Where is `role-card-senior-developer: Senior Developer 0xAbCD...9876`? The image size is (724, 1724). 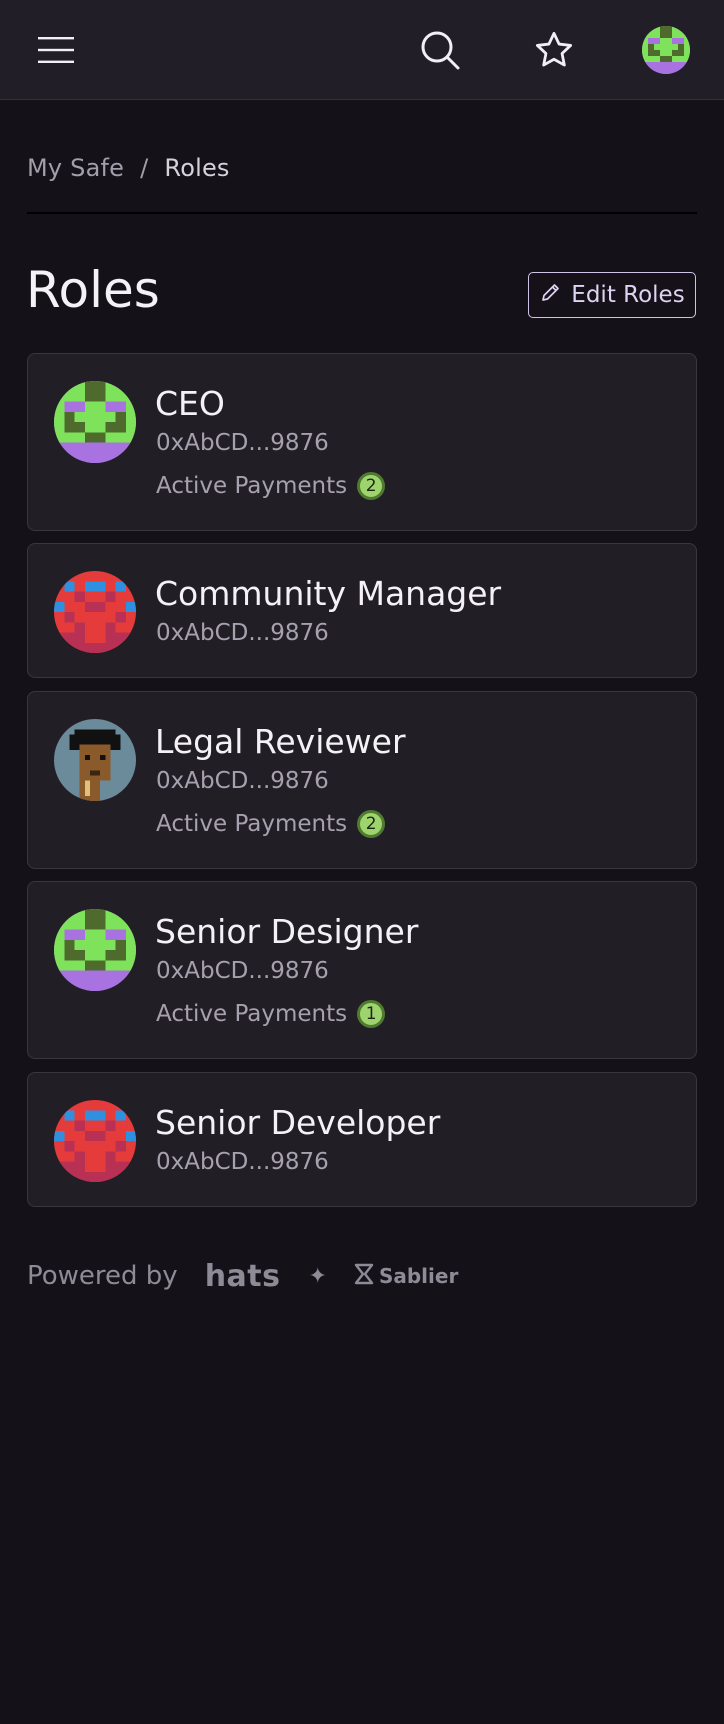
role-card-senior-developer: Senior Developer 0xAbCD...9876 is located at coordinates (362, 1139).